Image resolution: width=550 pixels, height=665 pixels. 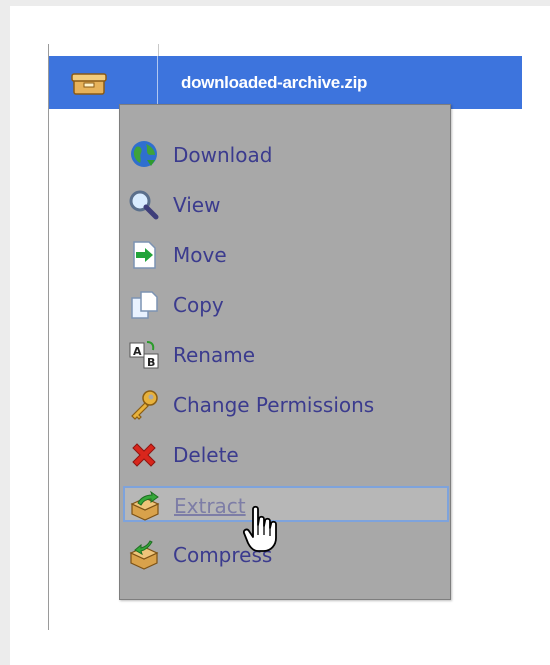 I want to click on move-arrow-icon, so click(x=144, y=255).